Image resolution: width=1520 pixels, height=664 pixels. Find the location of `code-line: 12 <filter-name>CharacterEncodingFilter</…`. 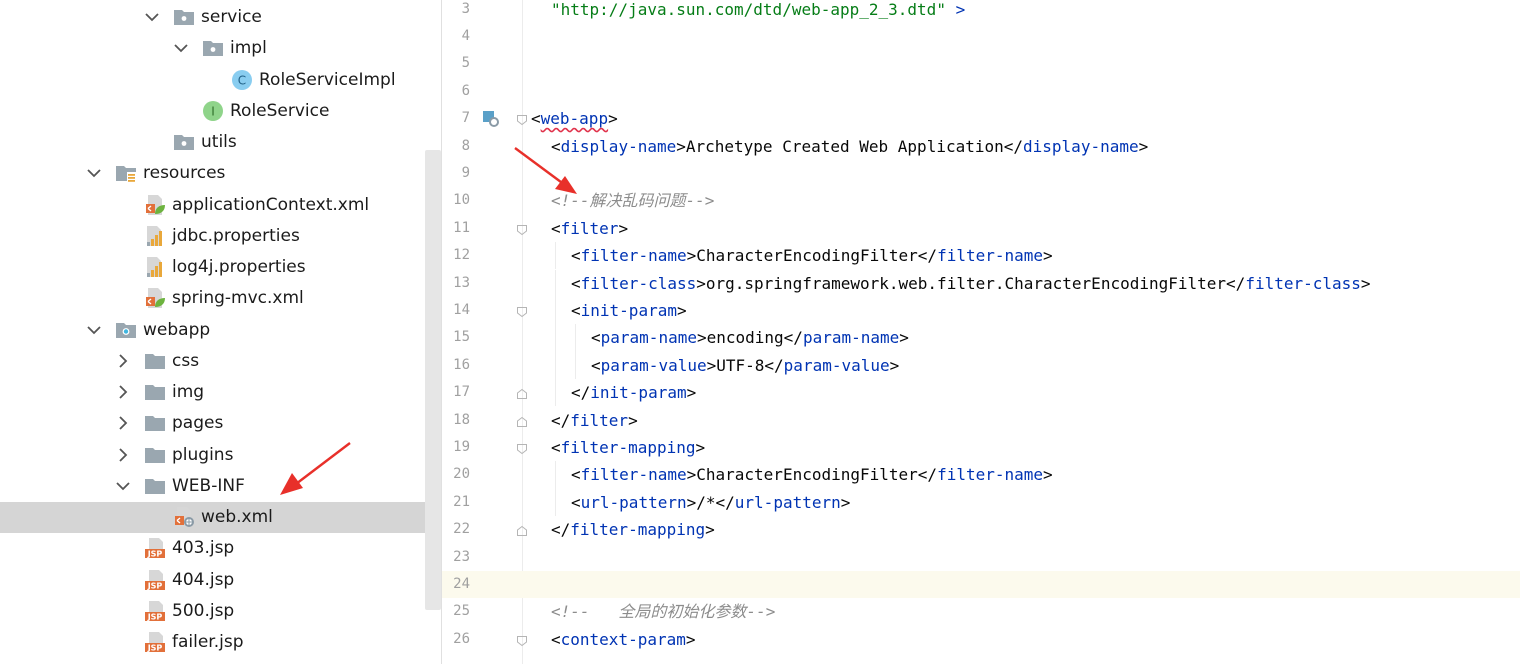

code-line: 12 <filter-name>CharacterEncodingFilter</… is located at coordinates (981, 256).